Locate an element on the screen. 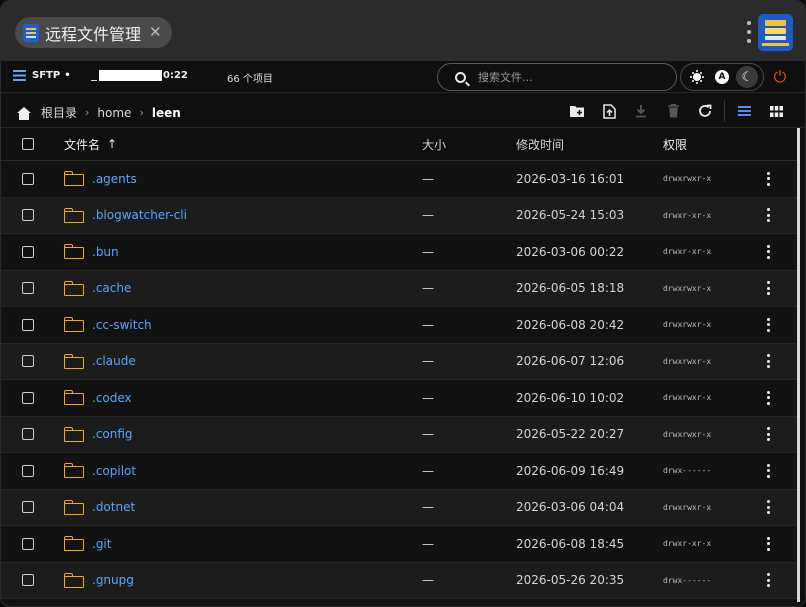  download-button is located at coordinates (641, 111).